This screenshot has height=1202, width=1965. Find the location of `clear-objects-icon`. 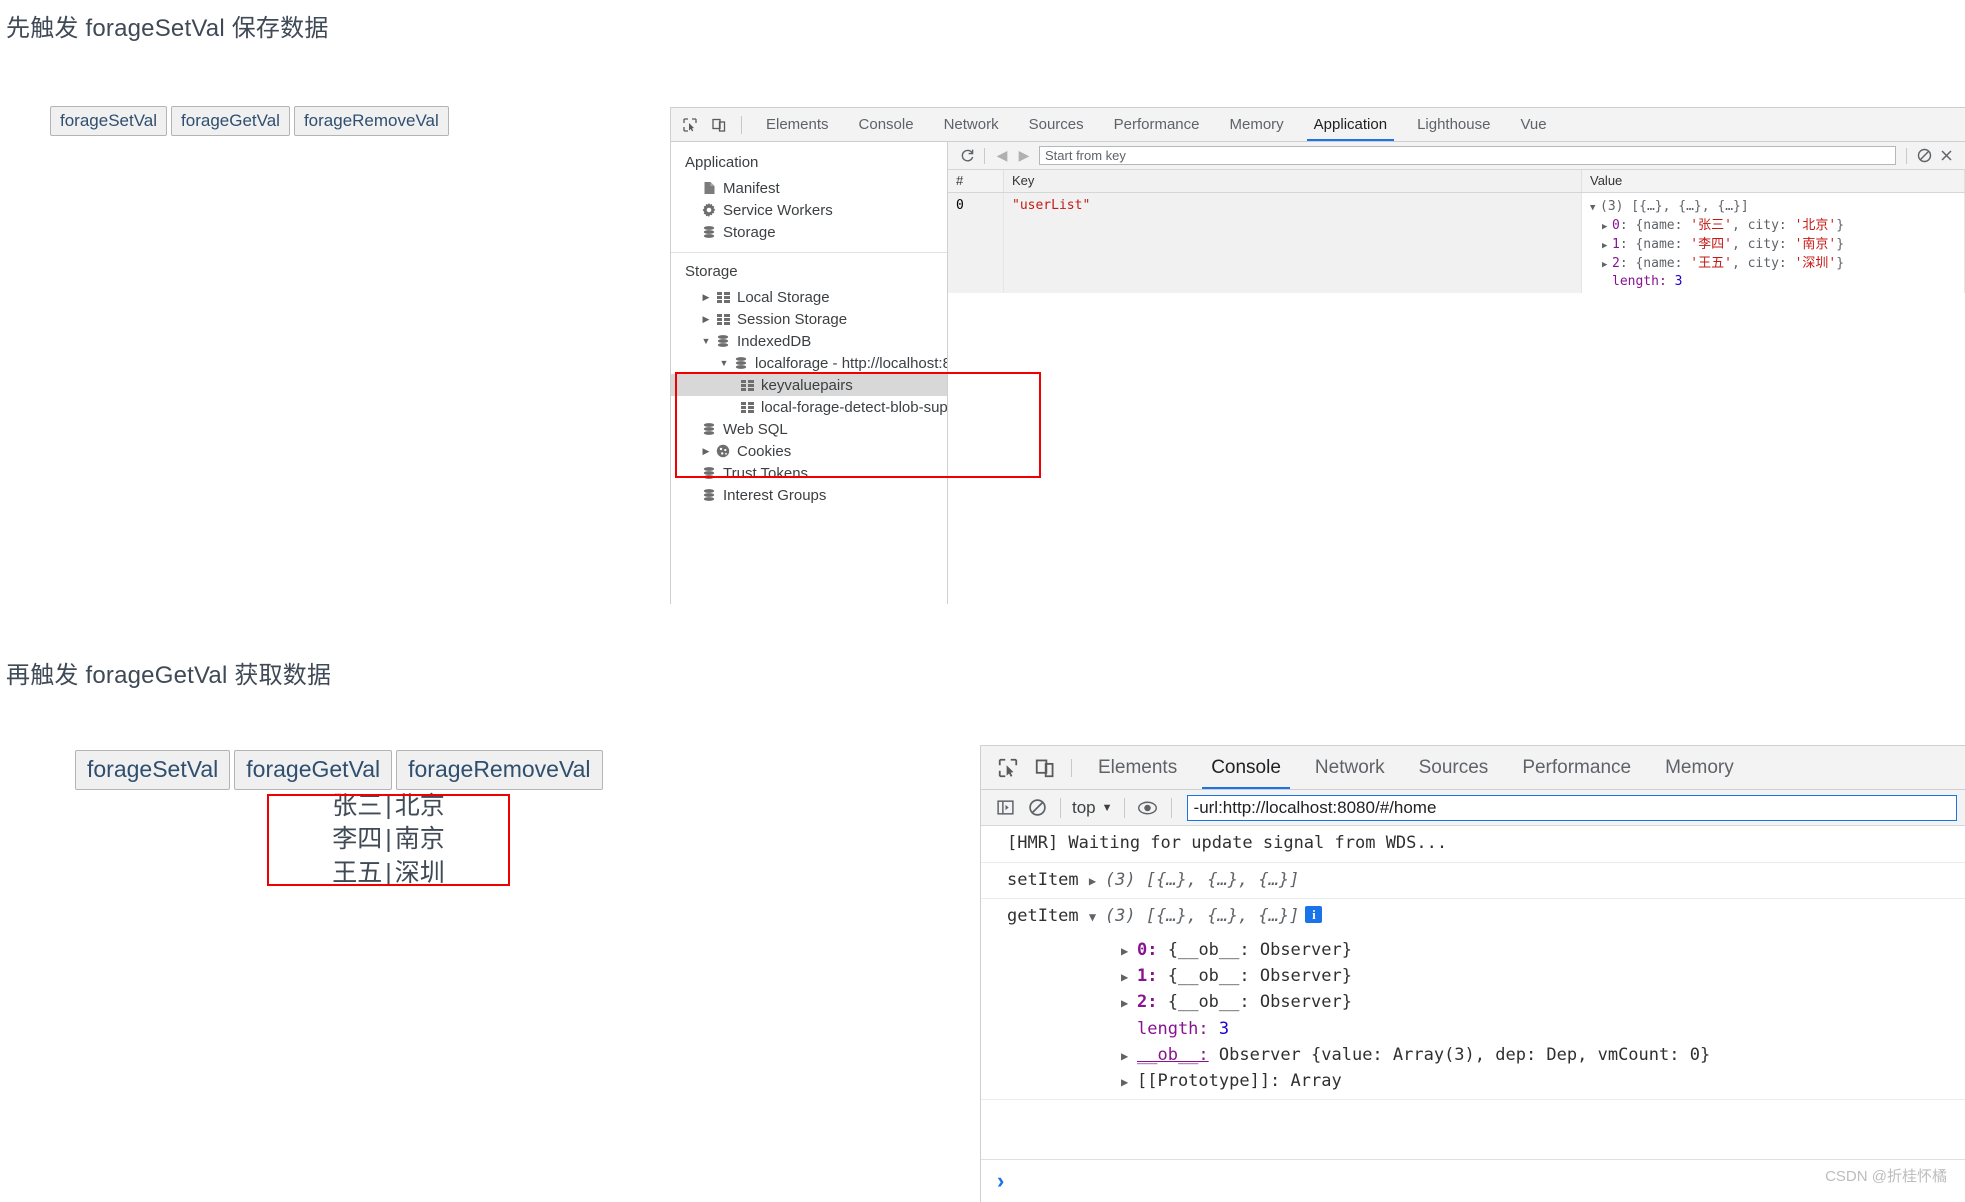

clear-objects-icon is located at coordinates (1924, 156).